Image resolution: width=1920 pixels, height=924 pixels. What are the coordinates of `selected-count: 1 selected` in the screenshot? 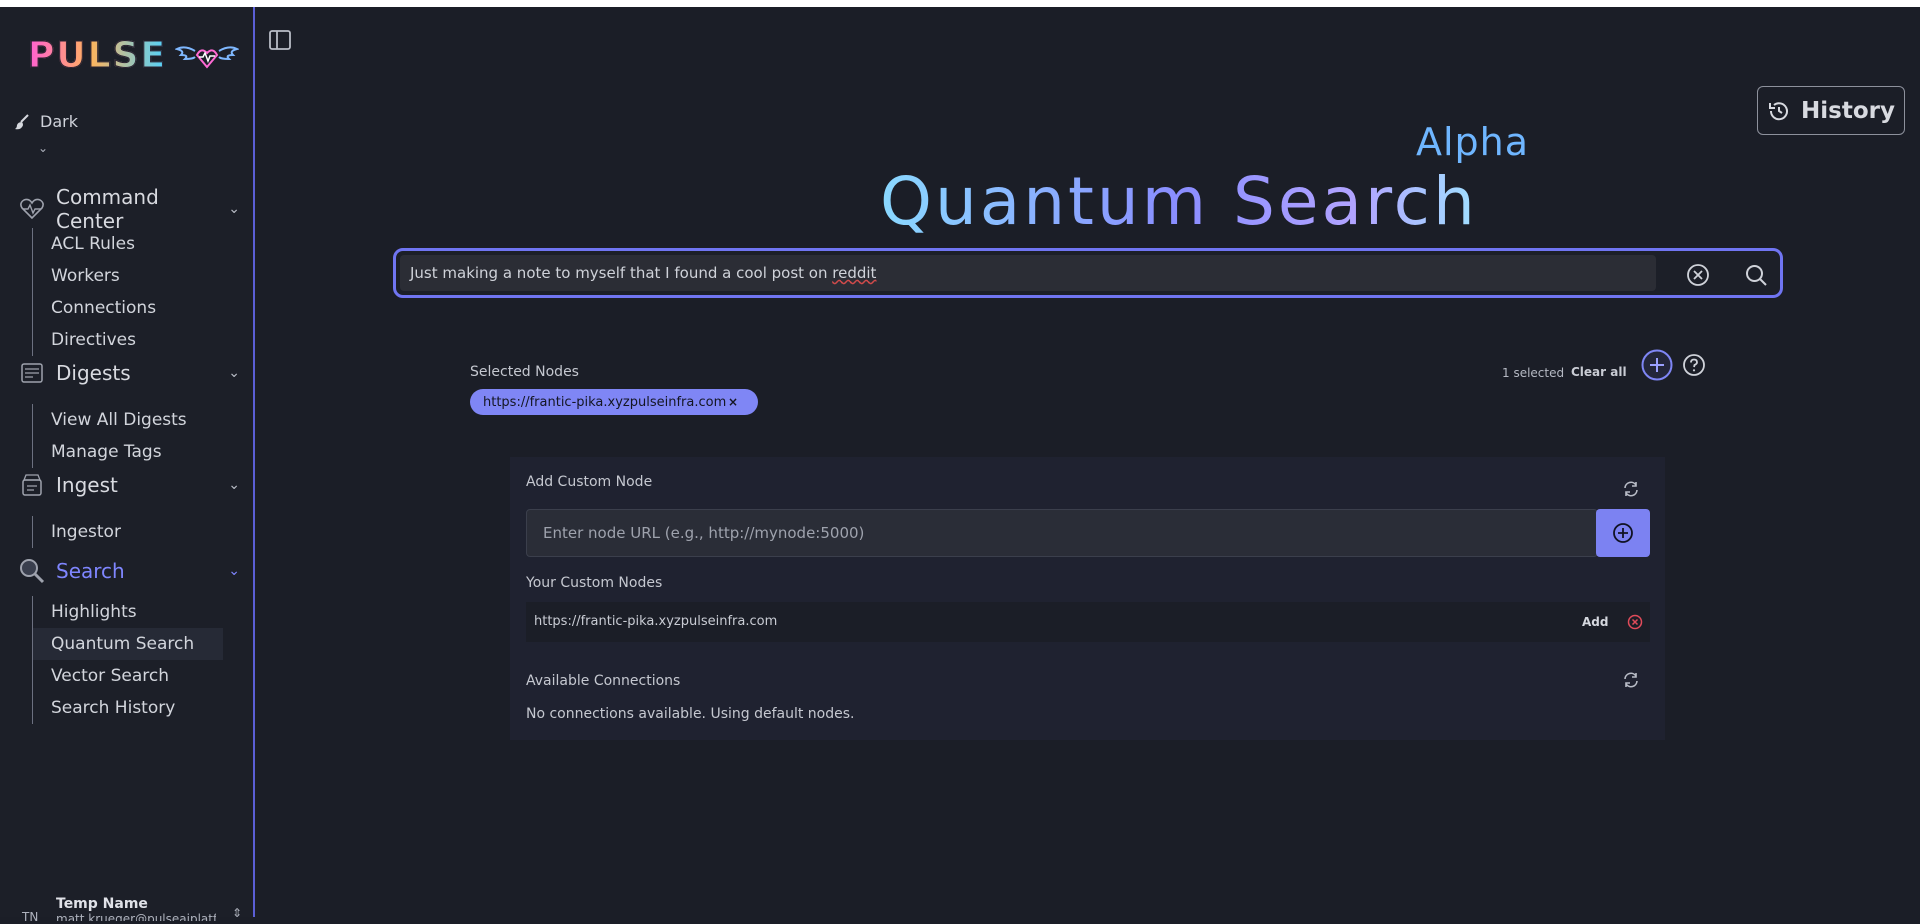 It's located at (1533, 373).